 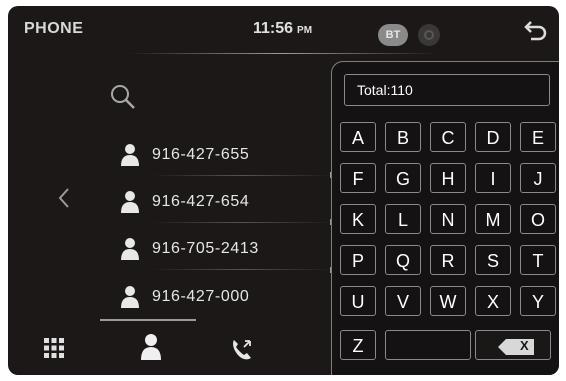 What do you see at coordinates (538, 301) in the screenshot?
I see `key-y: Y` at bounding box center [538, 301].